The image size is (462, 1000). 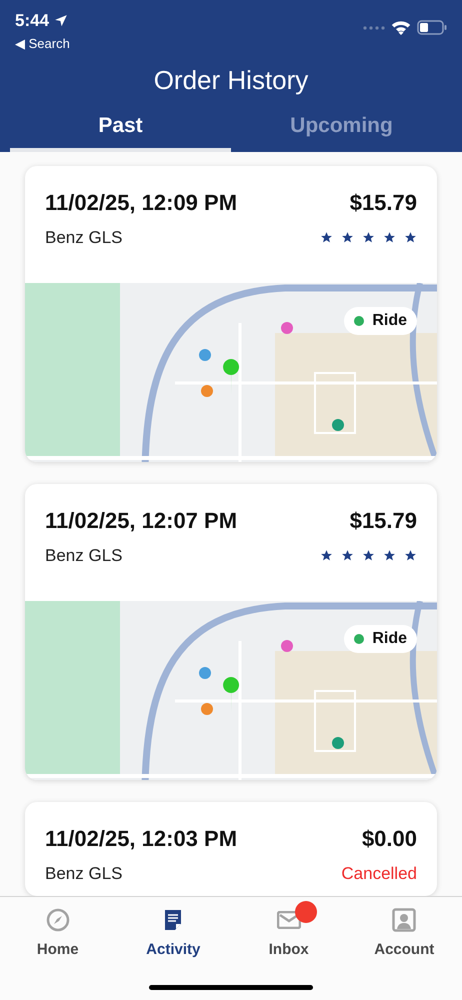 I want to click on order-datetime: 11/02/25, 12:03 PM, so click(x=141, y=839).